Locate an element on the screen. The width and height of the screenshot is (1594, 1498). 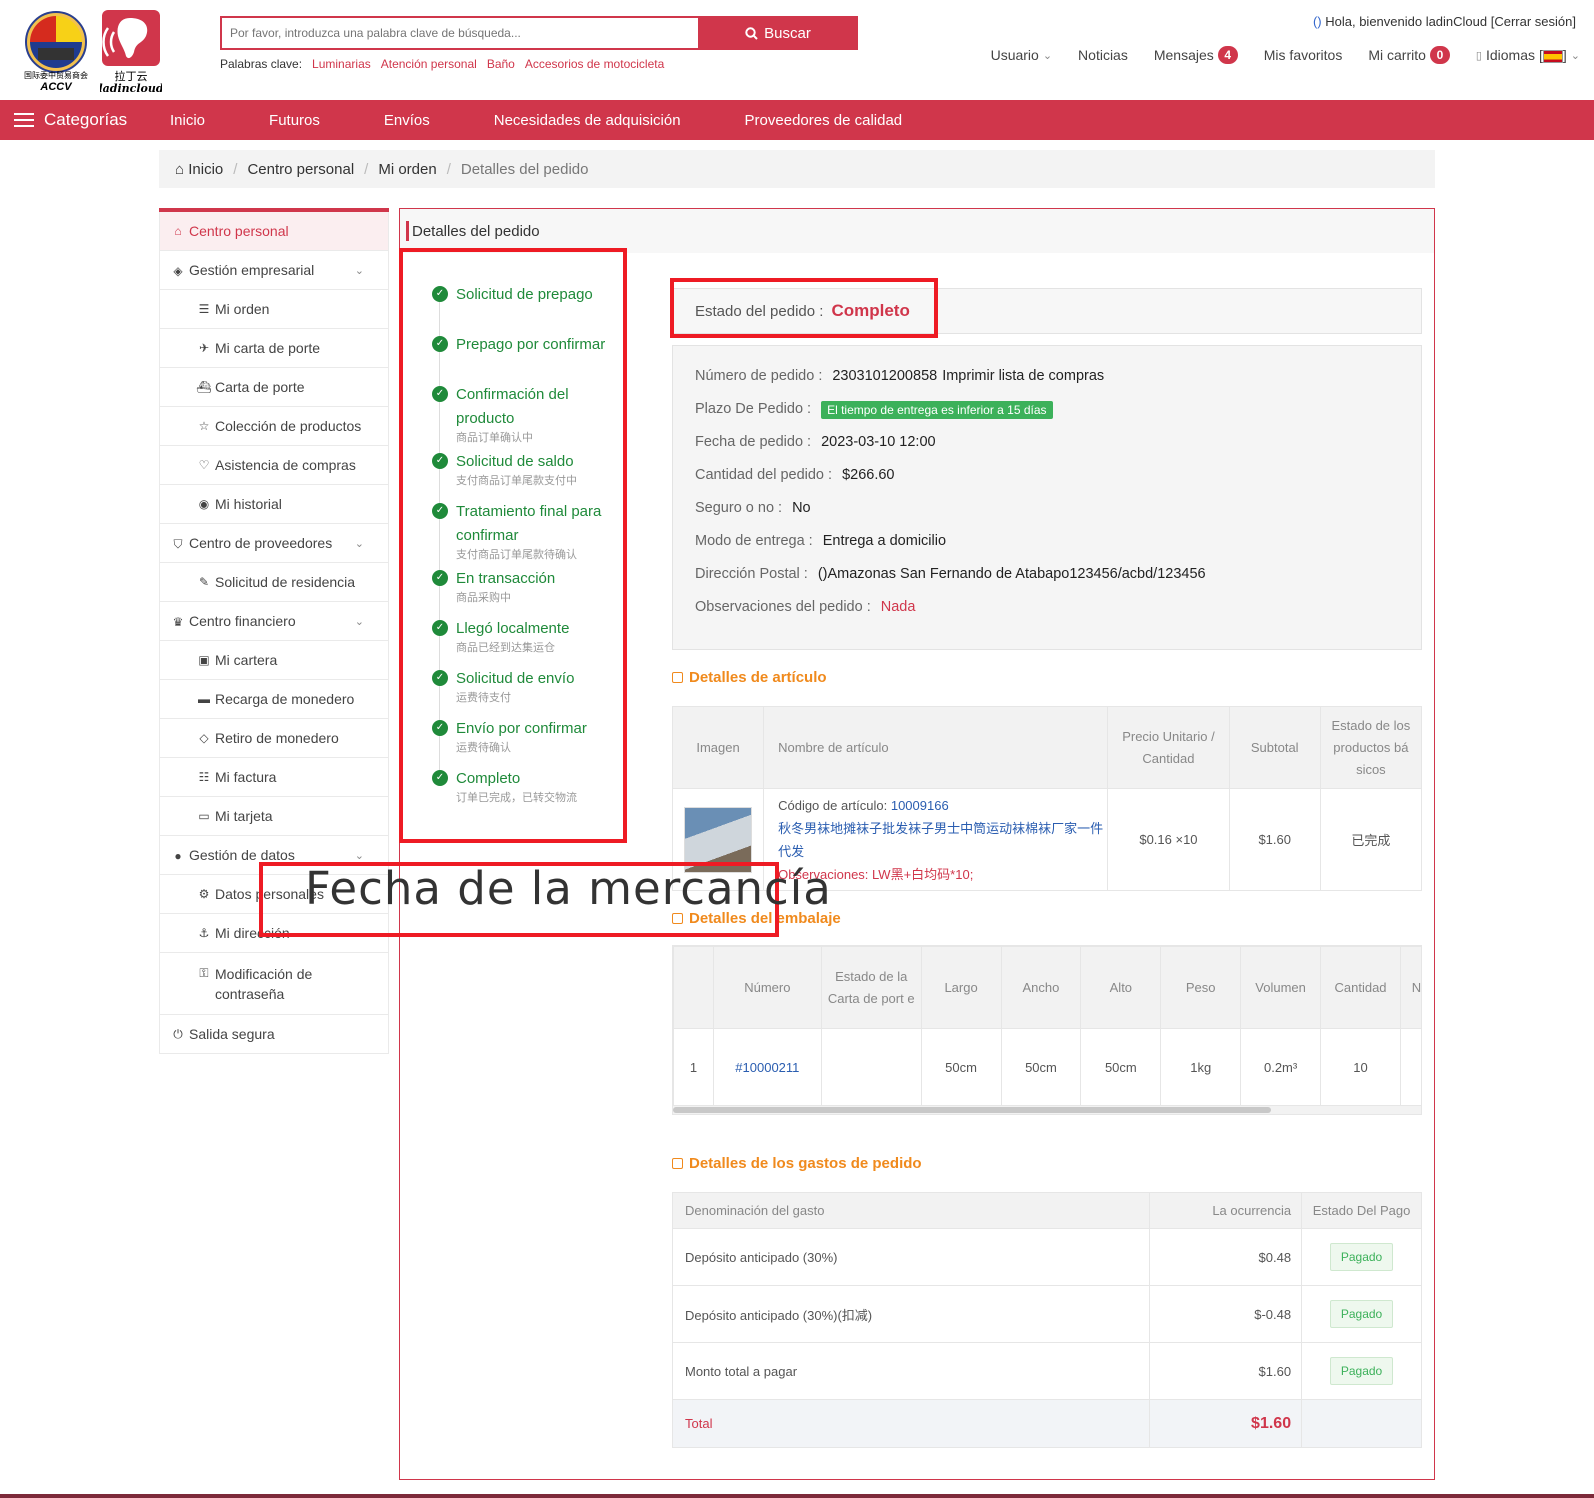
sidebar-item-label: Carta de porte is located at coordinates (260, 387).